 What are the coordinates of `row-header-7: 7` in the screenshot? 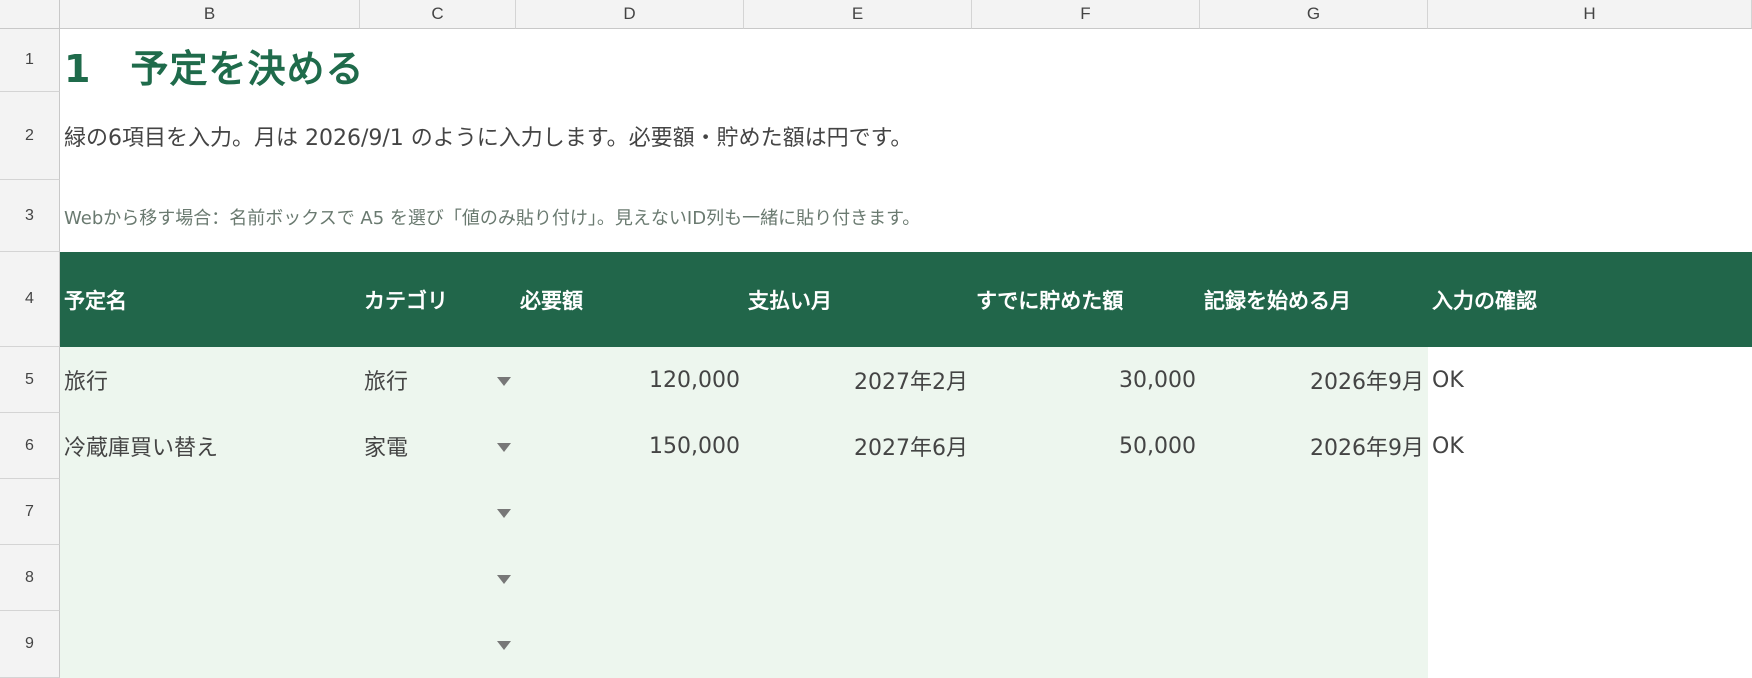 It's located at (30, 512).